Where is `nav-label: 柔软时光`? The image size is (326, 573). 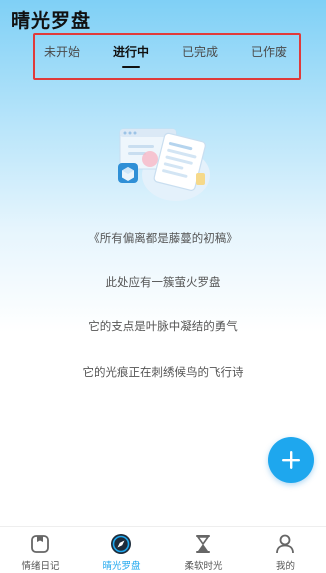 nav-label: 柔软时光 is located at coordinates (203, 566).